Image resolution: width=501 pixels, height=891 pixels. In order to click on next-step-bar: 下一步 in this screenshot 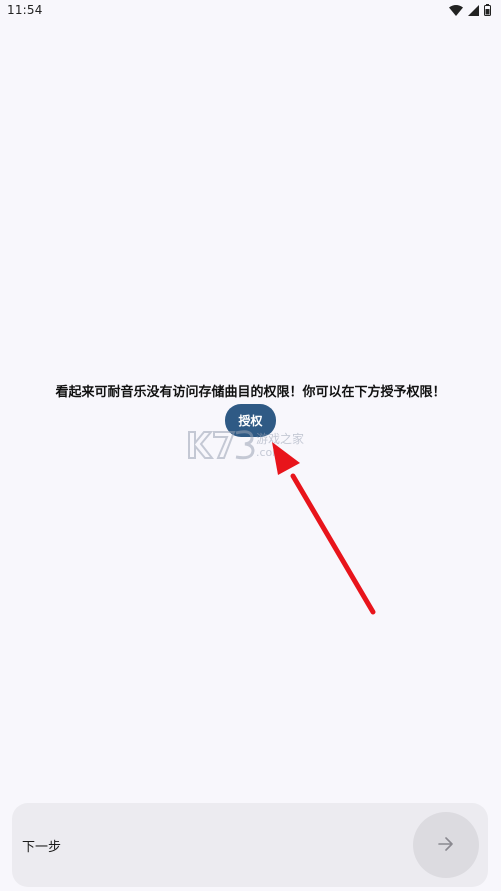, I will do `click(250, 845)`.